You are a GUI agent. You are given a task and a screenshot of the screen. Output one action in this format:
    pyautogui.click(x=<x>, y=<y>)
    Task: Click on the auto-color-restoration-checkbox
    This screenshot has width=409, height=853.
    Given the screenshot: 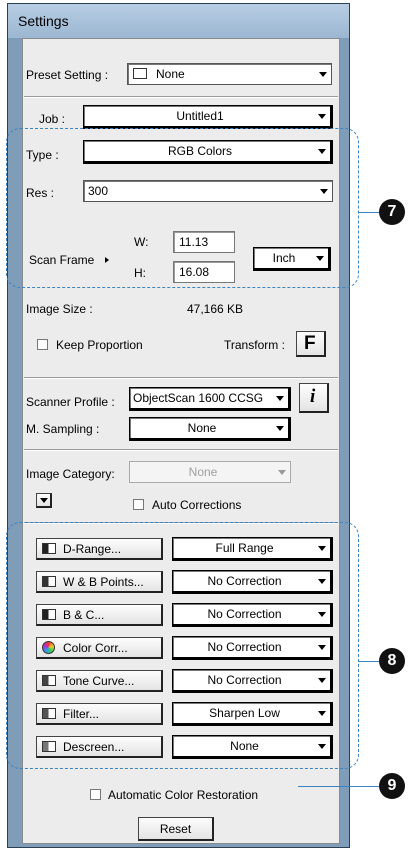 What is the action you would take?
    pyautogui.click(x=95, y=794)
    